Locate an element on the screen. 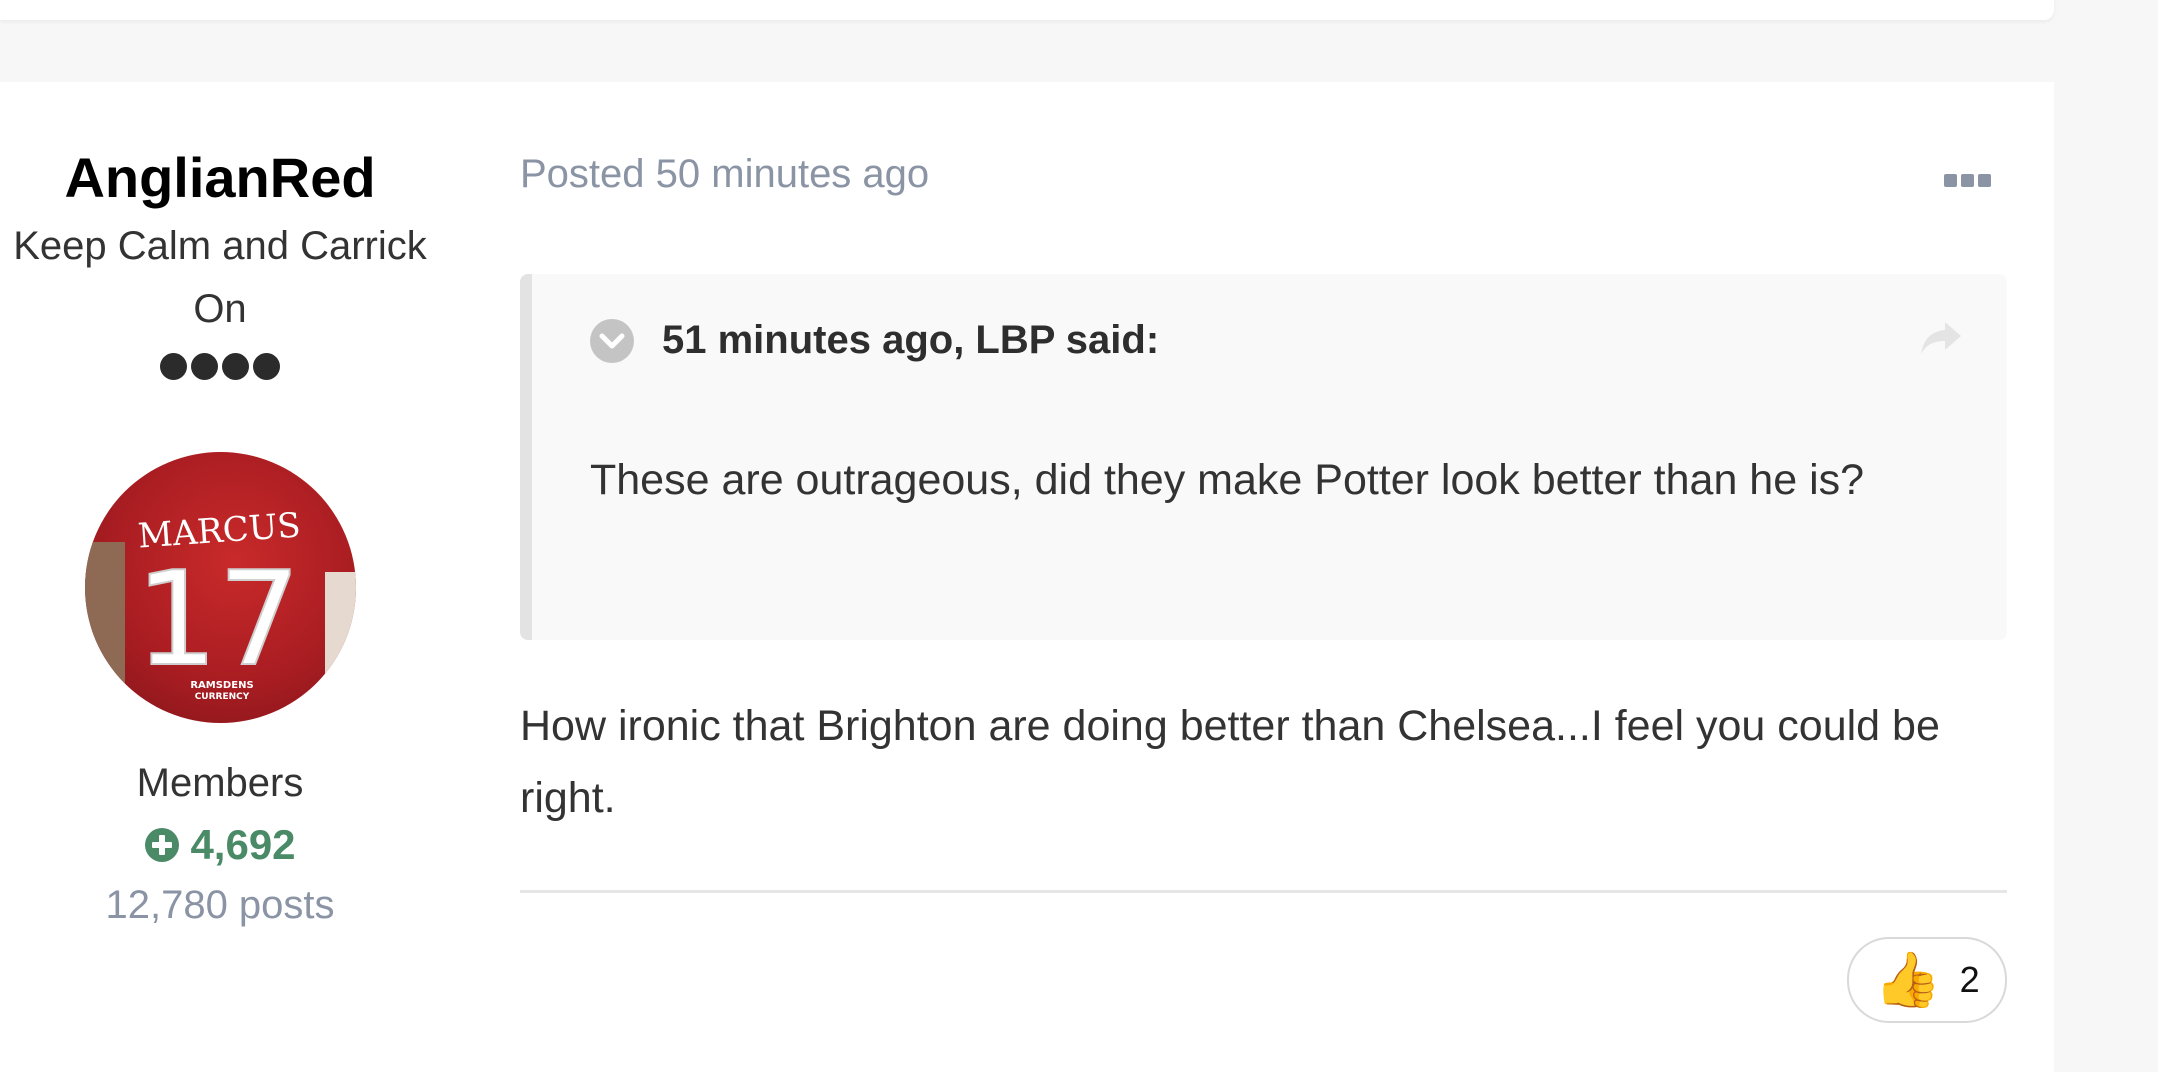 Image resolution: width=2158 pixels, height=1072 pixels. sponsor-line-2: CURRENCY is located at coordinates (221, 697).